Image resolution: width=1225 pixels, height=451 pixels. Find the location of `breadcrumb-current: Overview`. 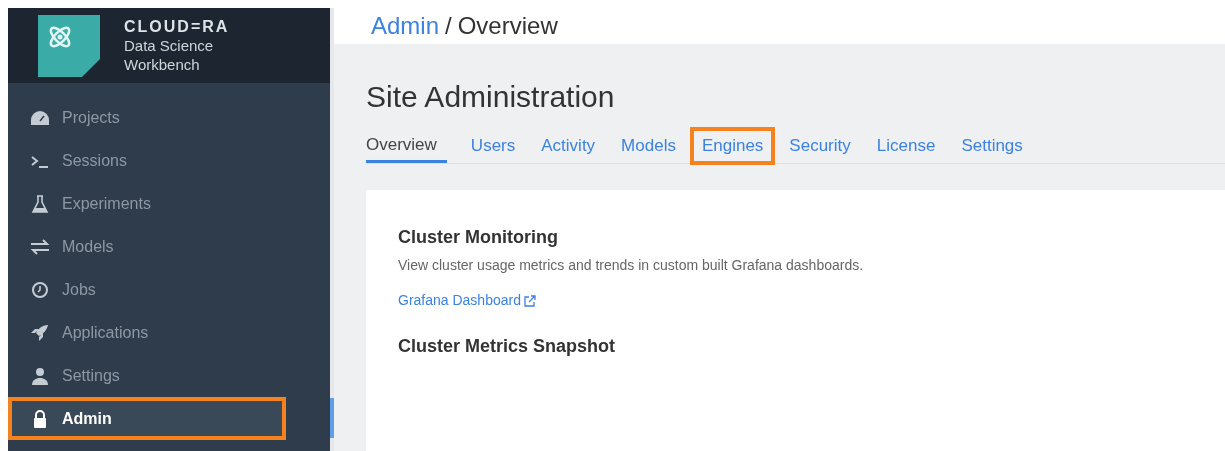

breadcrumb-current: Overview is located at coordinates (507, 26).